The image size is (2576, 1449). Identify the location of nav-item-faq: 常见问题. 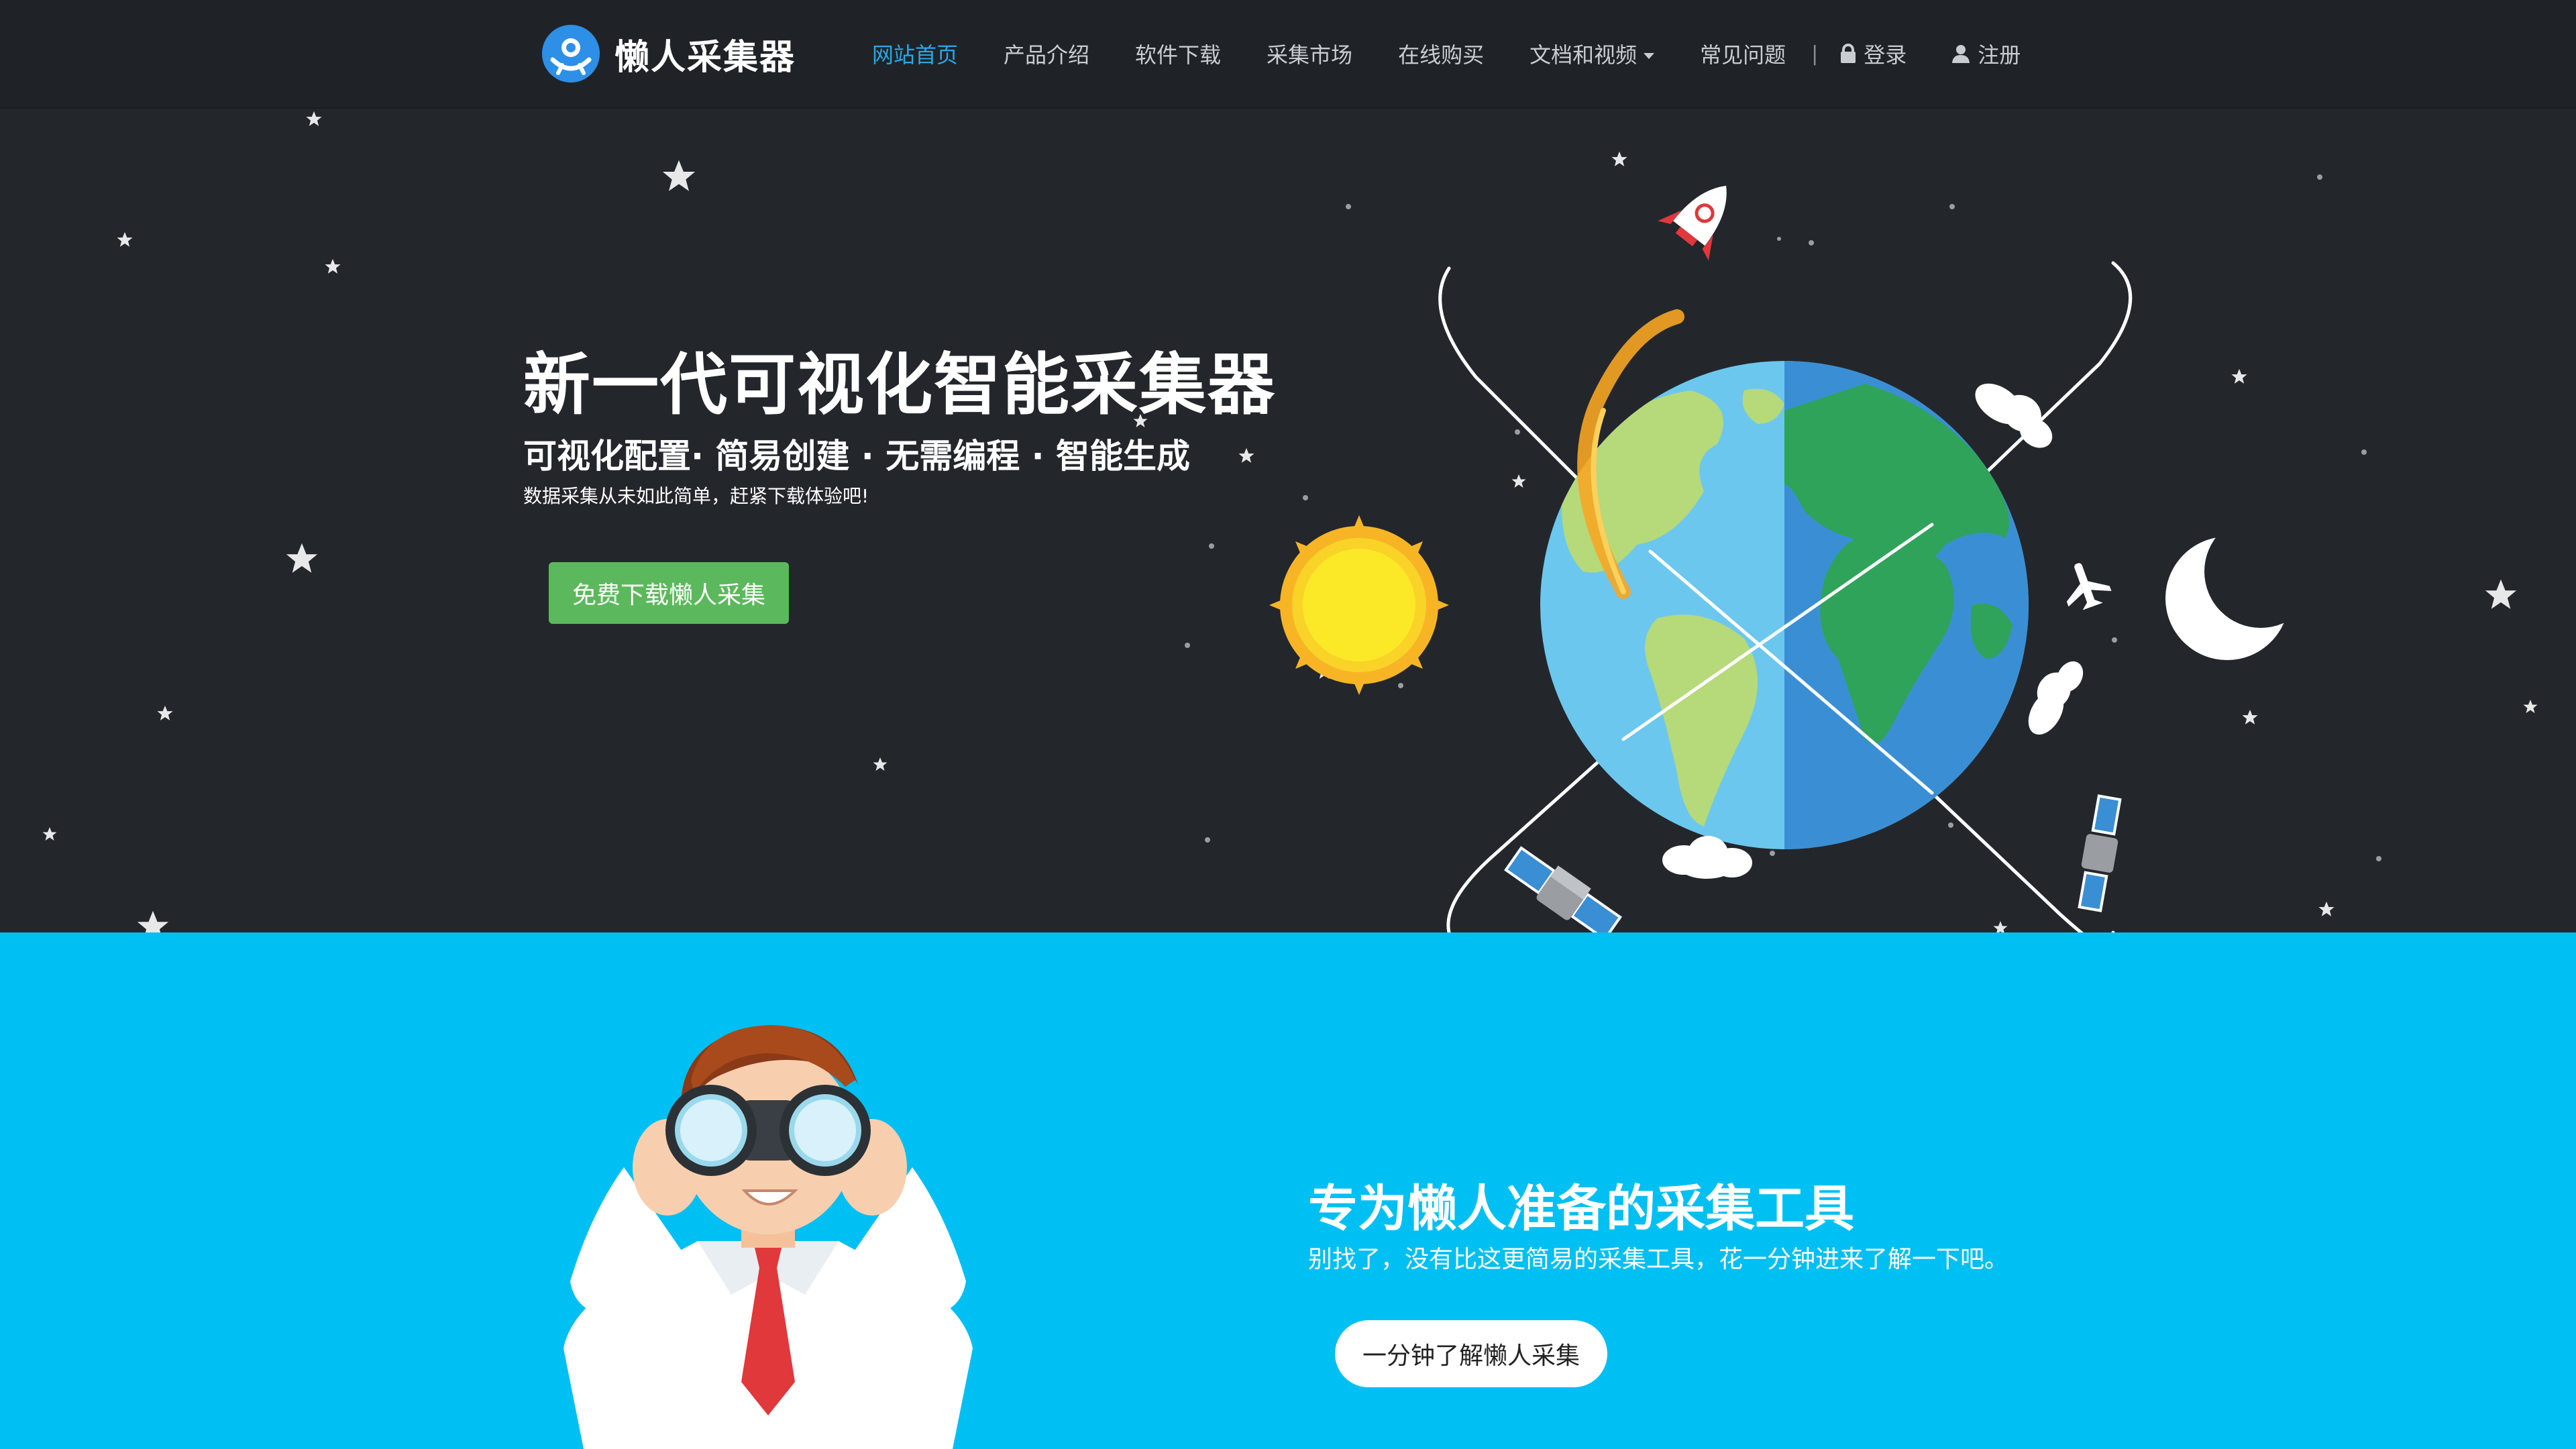
(1743, 53).